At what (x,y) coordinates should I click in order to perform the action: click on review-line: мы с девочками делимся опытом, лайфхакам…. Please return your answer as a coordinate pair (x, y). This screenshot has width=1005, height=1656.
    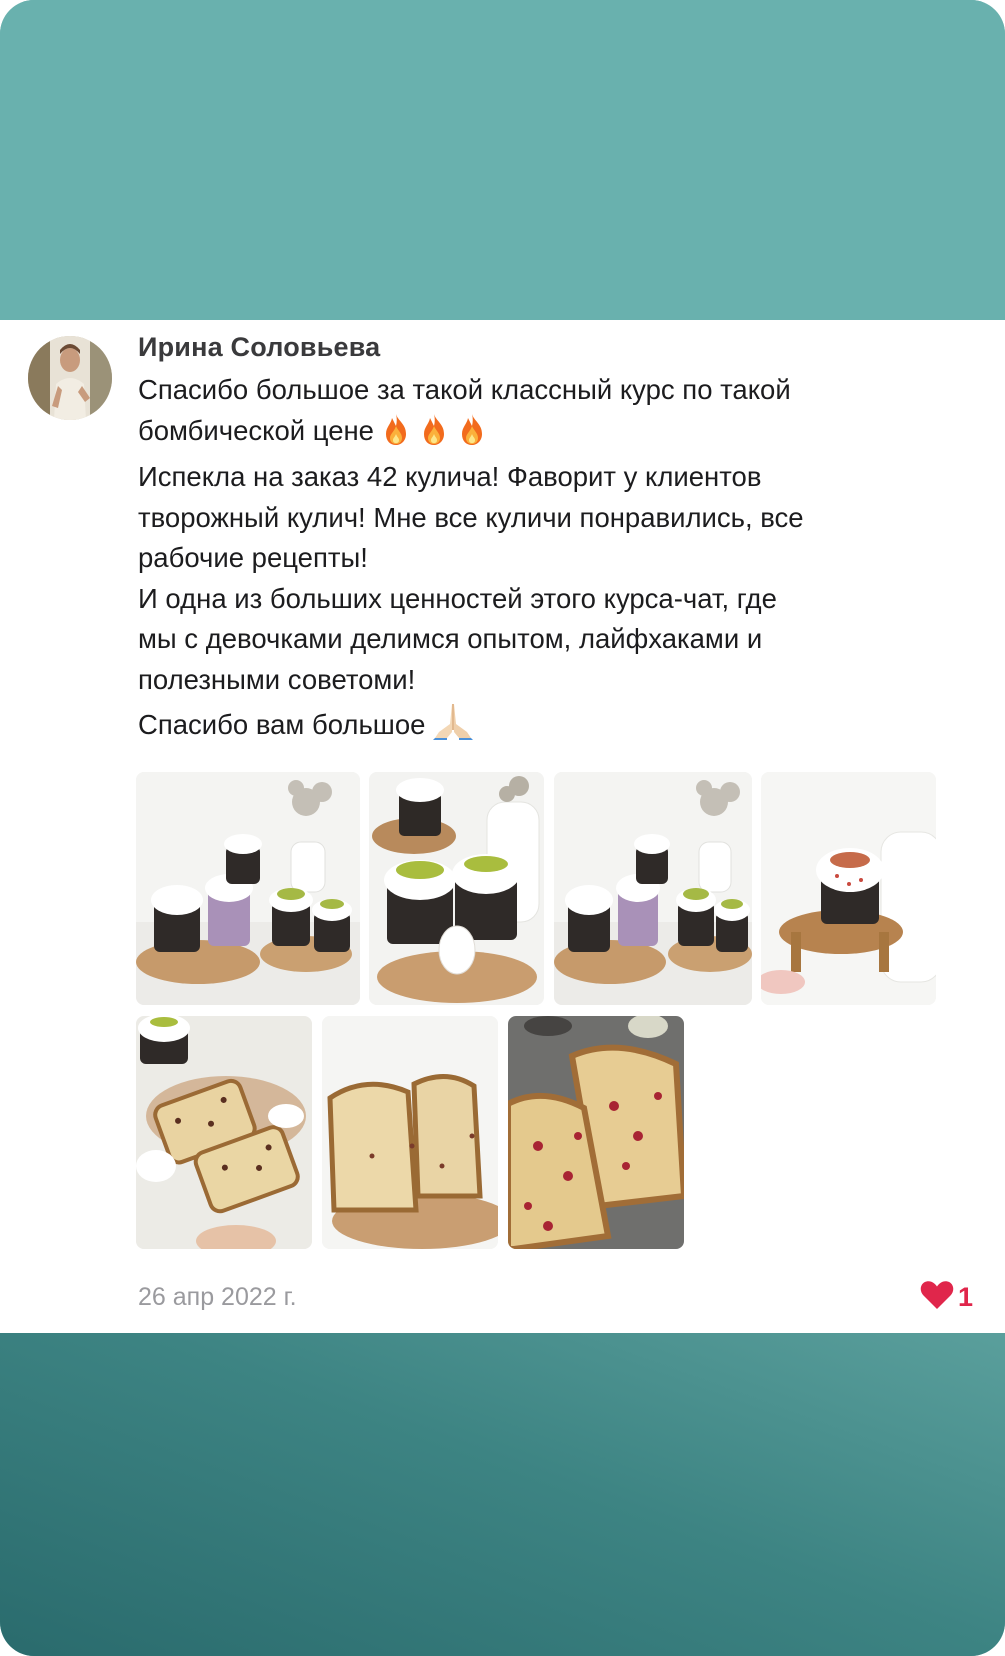
    Looking at the image, I should click on (450, 638).